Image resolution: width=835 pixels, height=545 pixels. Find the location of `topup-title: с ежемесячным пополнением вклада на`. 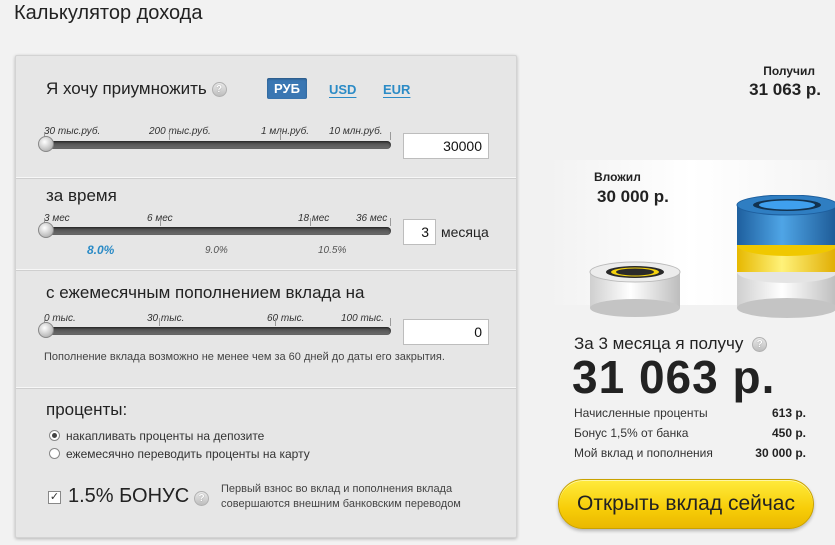

topup-title: с ежемесячным пополнением вклада на is located at coordinates (205, 292).